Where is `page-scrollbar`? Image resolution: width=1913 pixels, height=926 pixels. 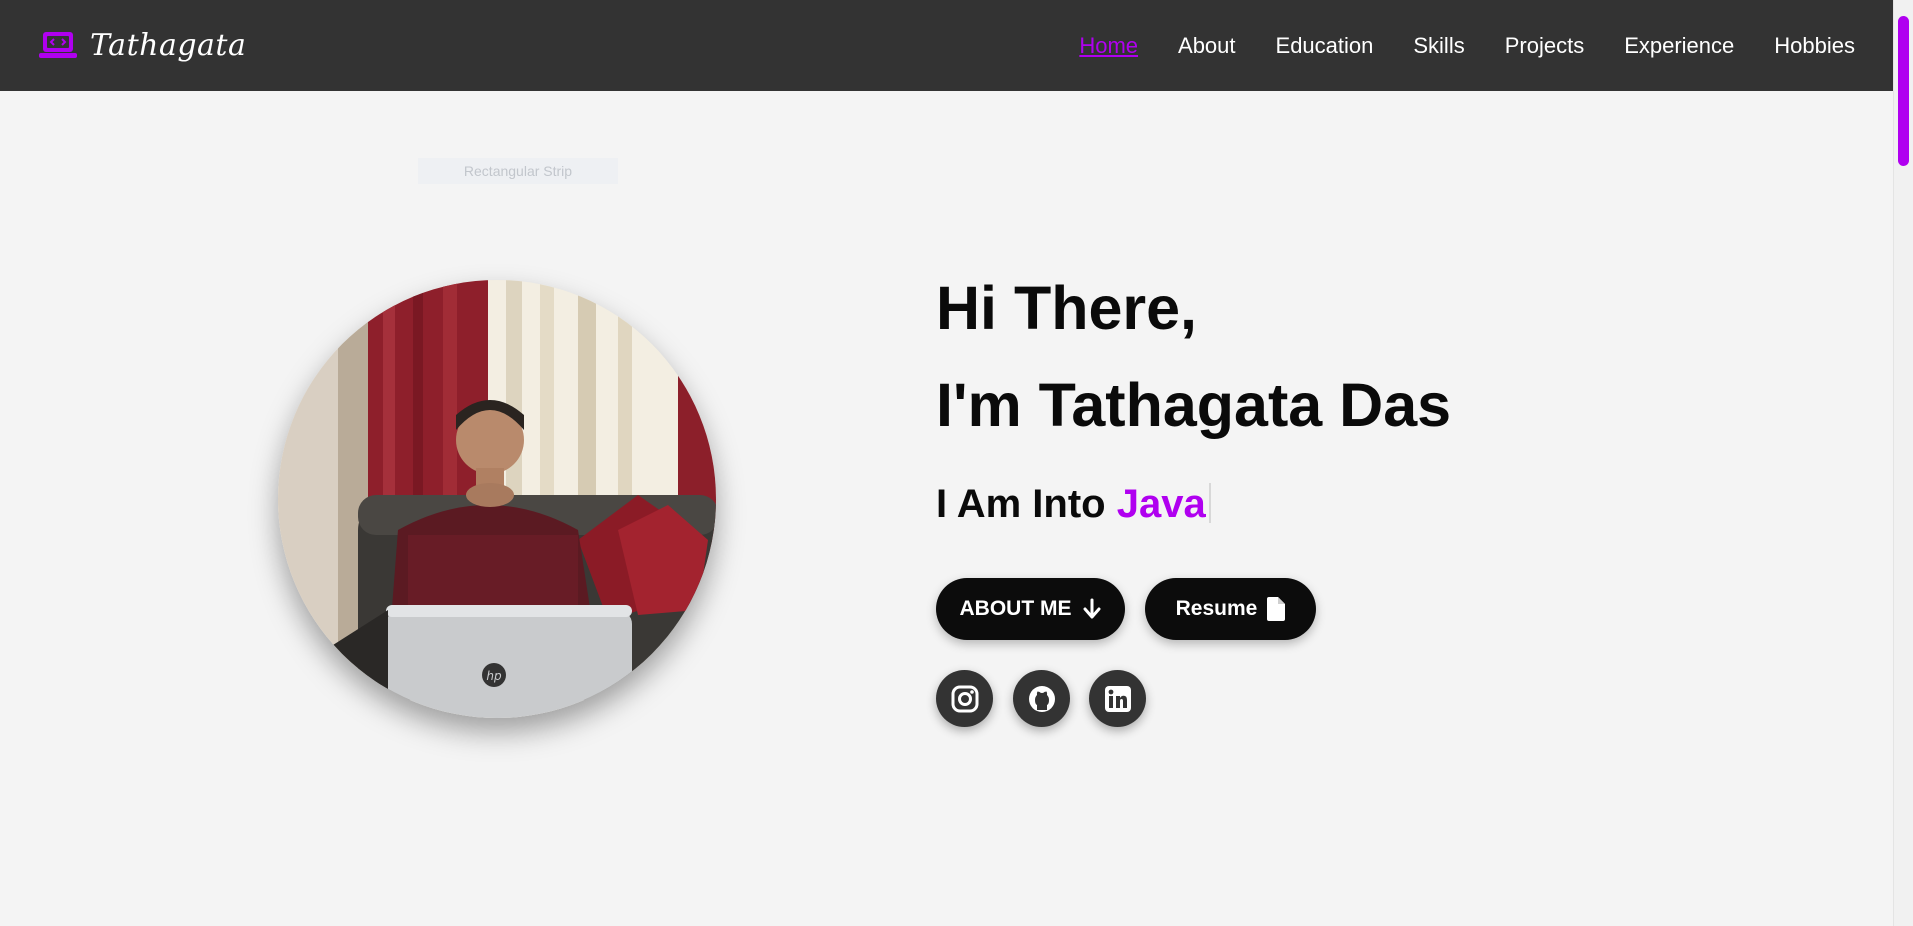
page-scrollbar is located at coordinates (1903, 463).